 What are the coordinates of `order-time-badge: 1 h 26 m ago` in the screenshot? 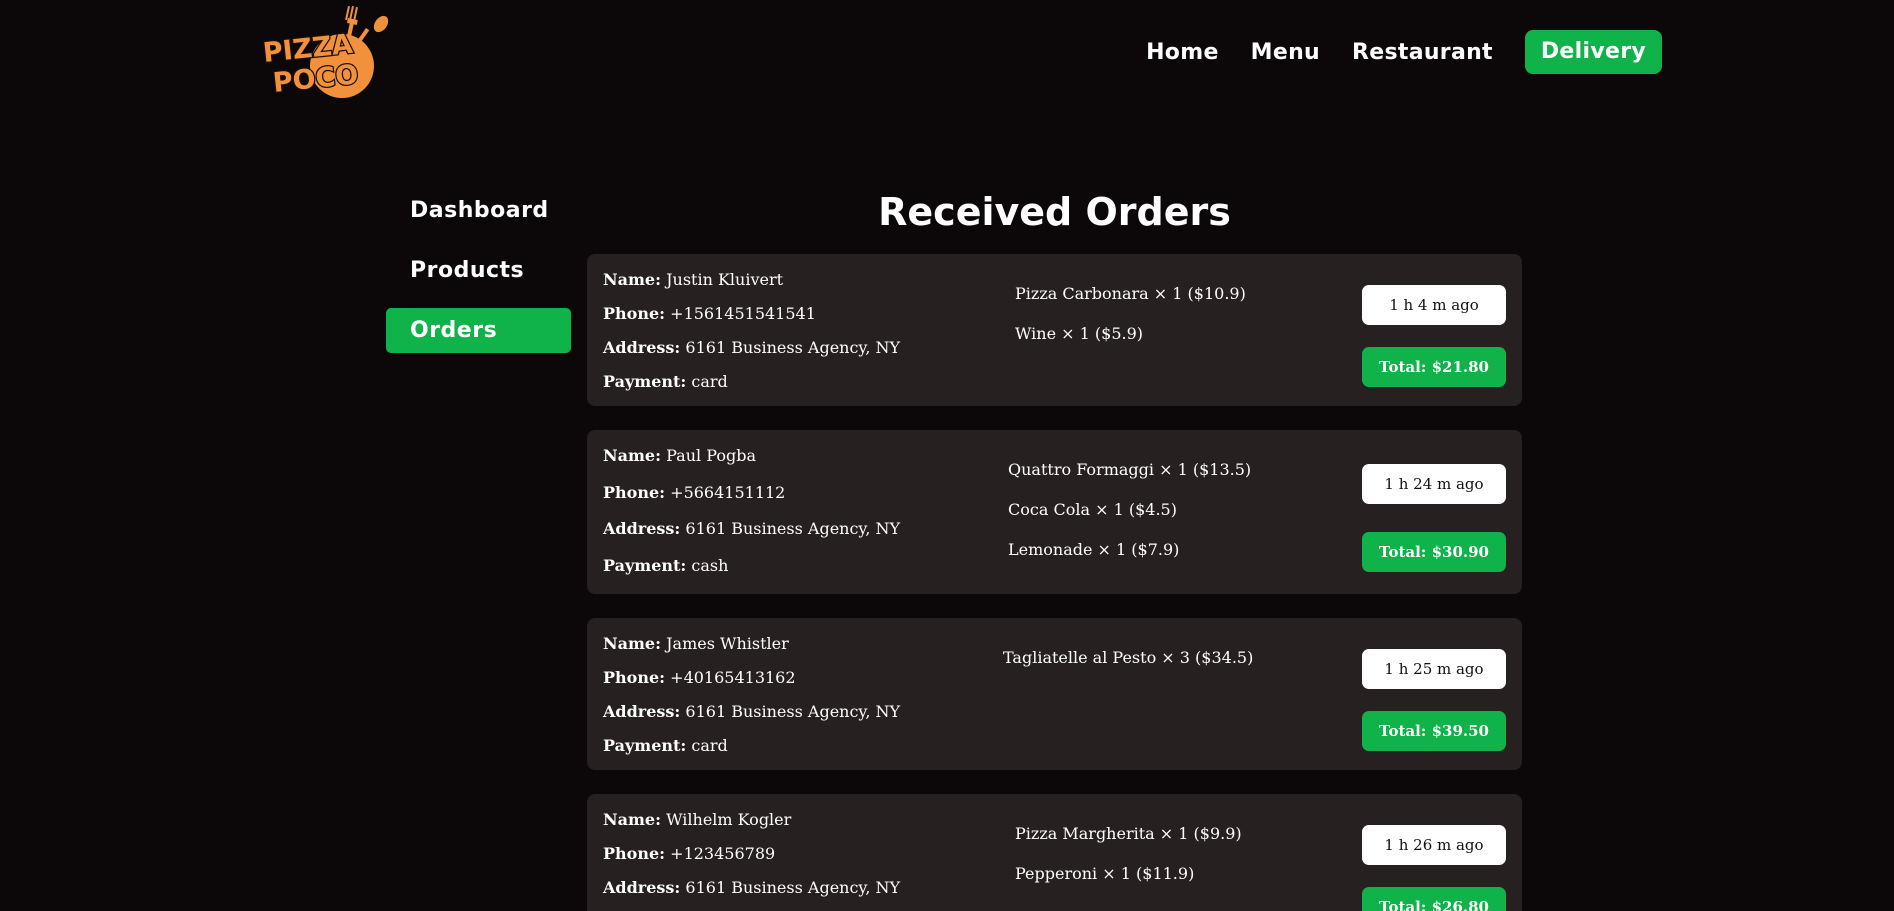 It's located at (1434, 845).